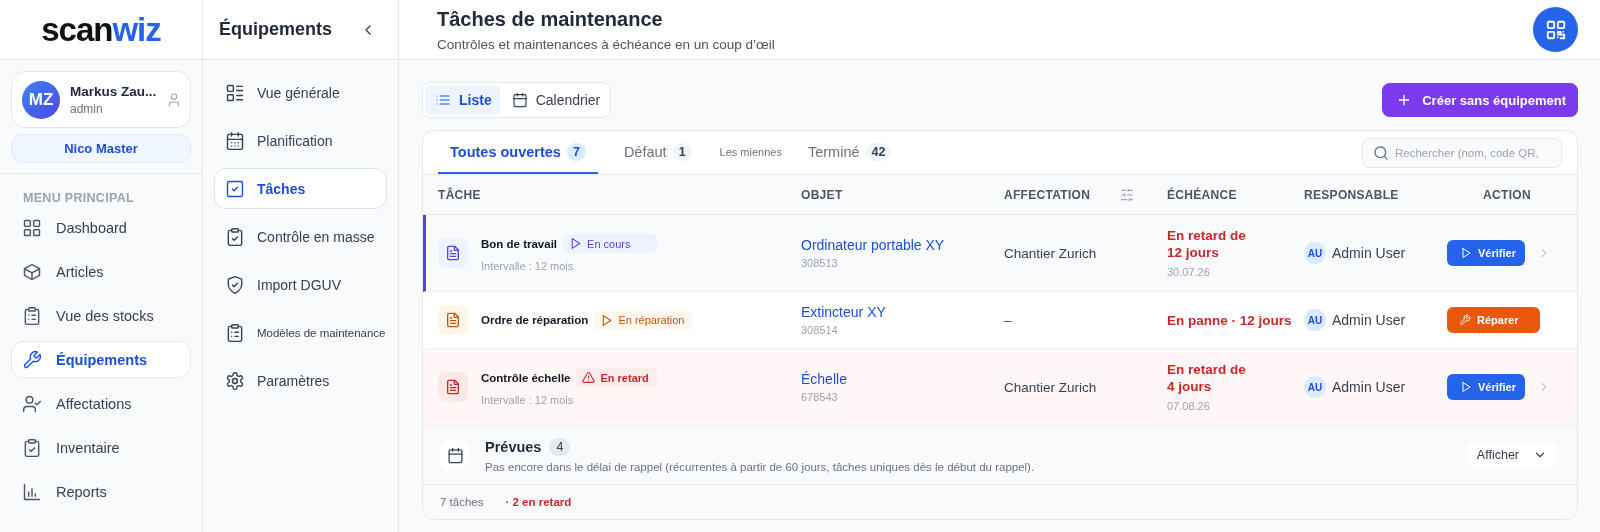 Image resolution: width=1600 pixels, height=532 pixels. I want to click on page-subtitle: Contrôles et maintenances à échéance en un coup d’œil, so click(606, 44).